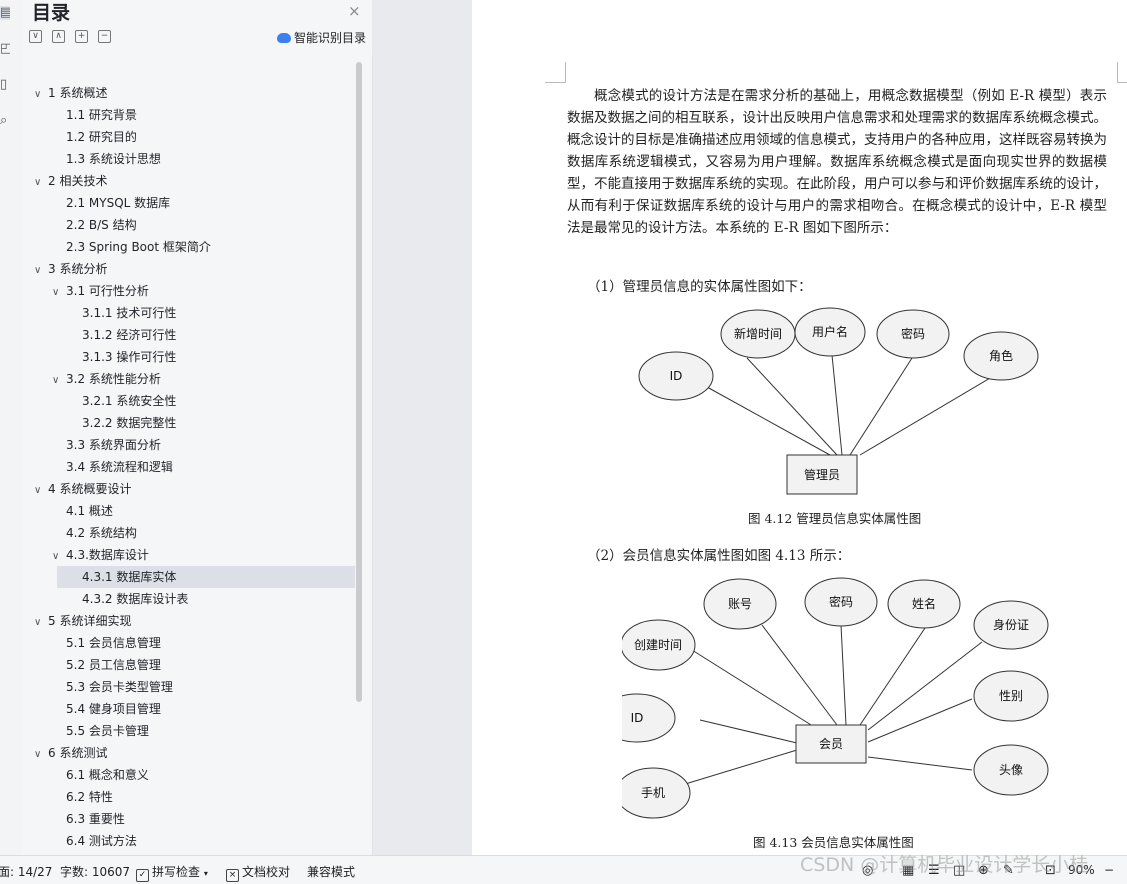 The width and height of the screenshot is (1127, 884). Describe the element at coordinates (321, 37) in the screenshot. I see `smart-toc-button: 智能识别目录` at that location.